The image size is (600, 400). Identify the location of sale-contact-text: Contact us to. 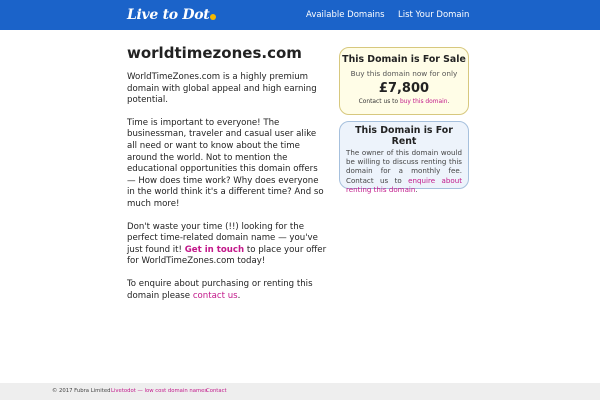
(378, 102).